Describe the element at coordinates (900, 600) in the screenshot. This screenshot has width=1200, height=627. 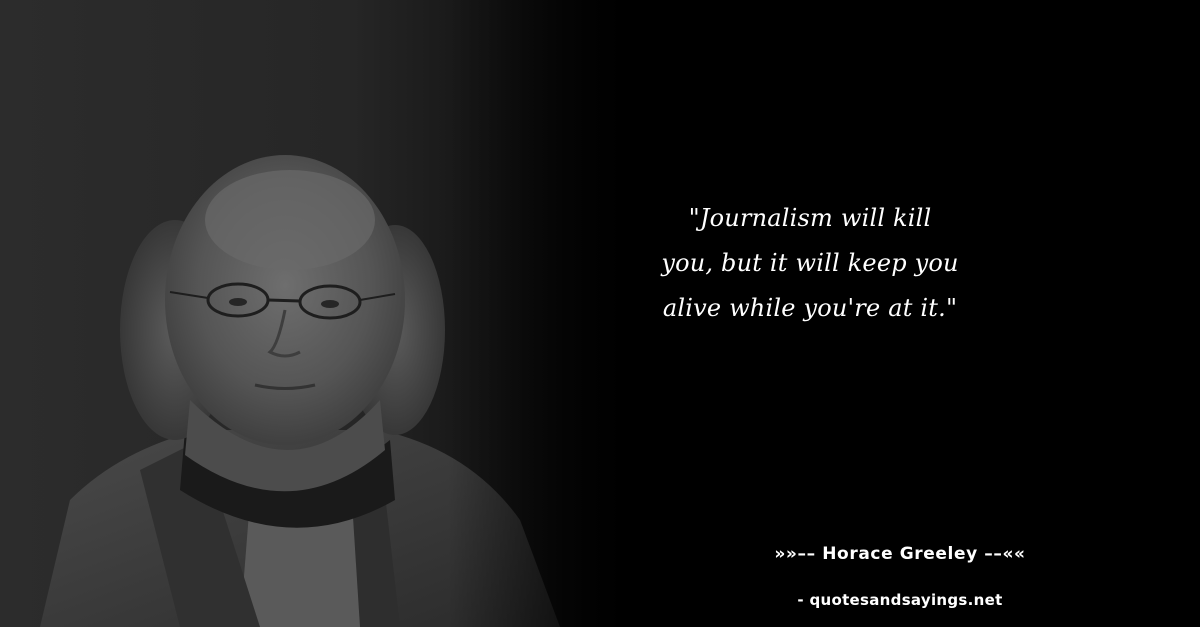
I see `source-link: - quotesandsayings.net` at that location.